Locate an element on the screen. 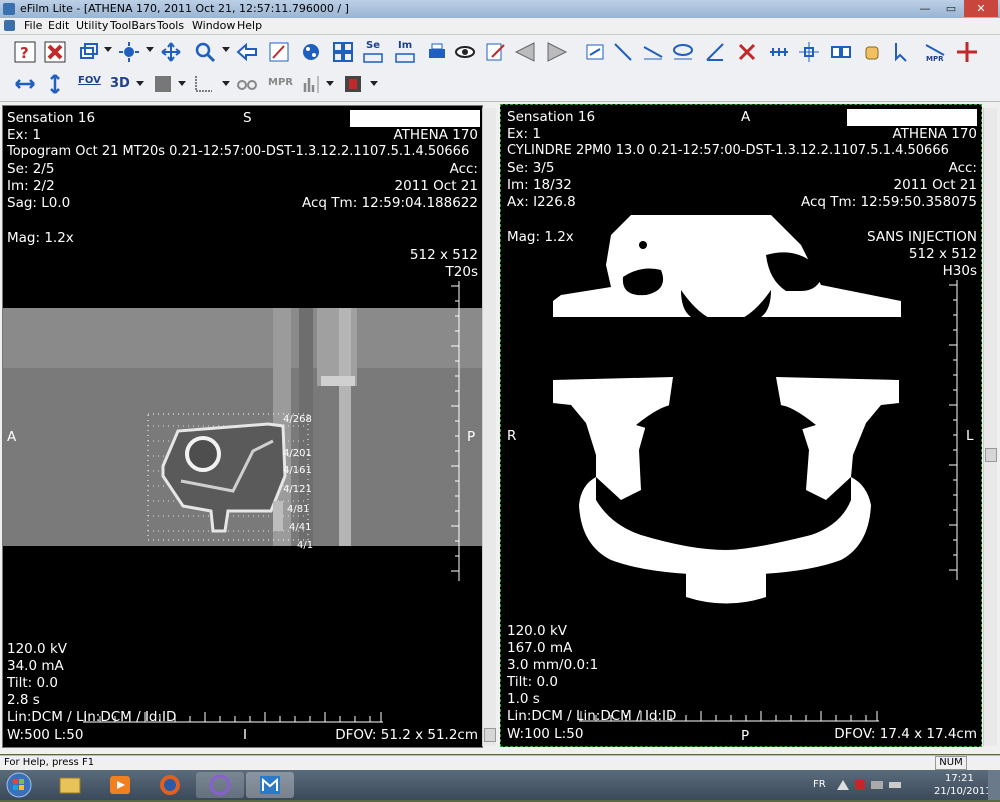 The image size is (1000, 802). mpr-button: MPR is located at coordinates (280, 82).